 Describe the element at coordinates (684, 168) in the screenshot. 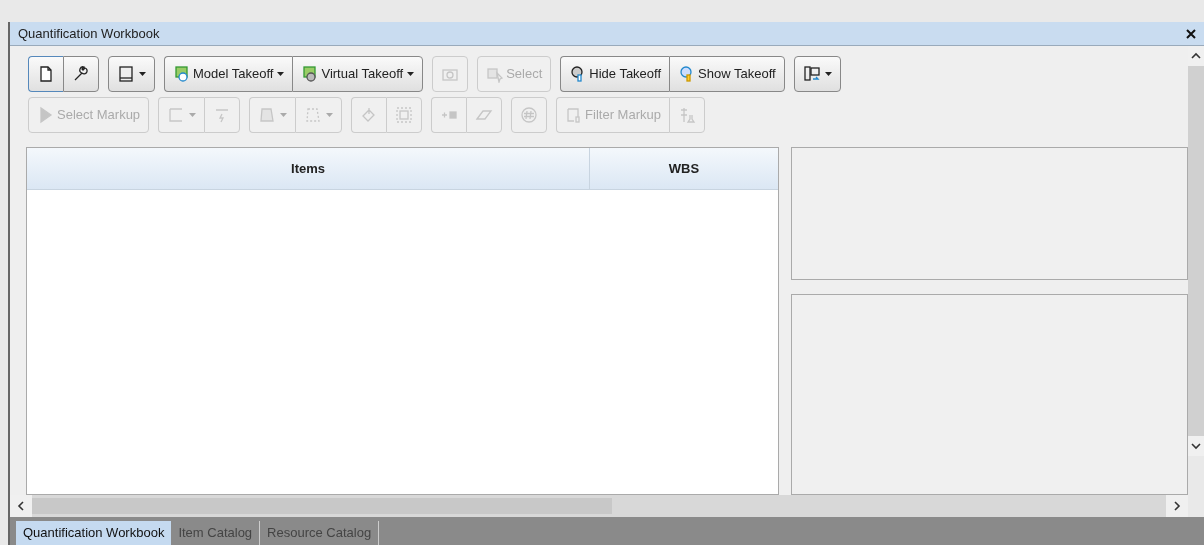

I see `column-header: WBS` at that location.